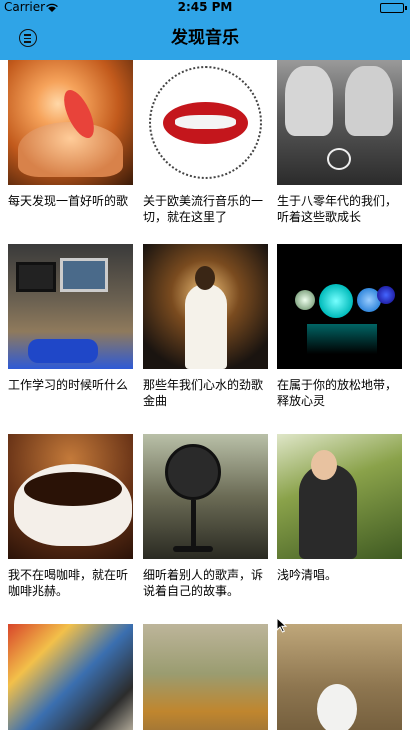 This screenshot has height=730, width=410. What do you see at coordinates (337, 209) in the screenshot?
I see `playlist-title: 生于八零年代的我们，听着这些歌成长` at bounding box center [337, 209].